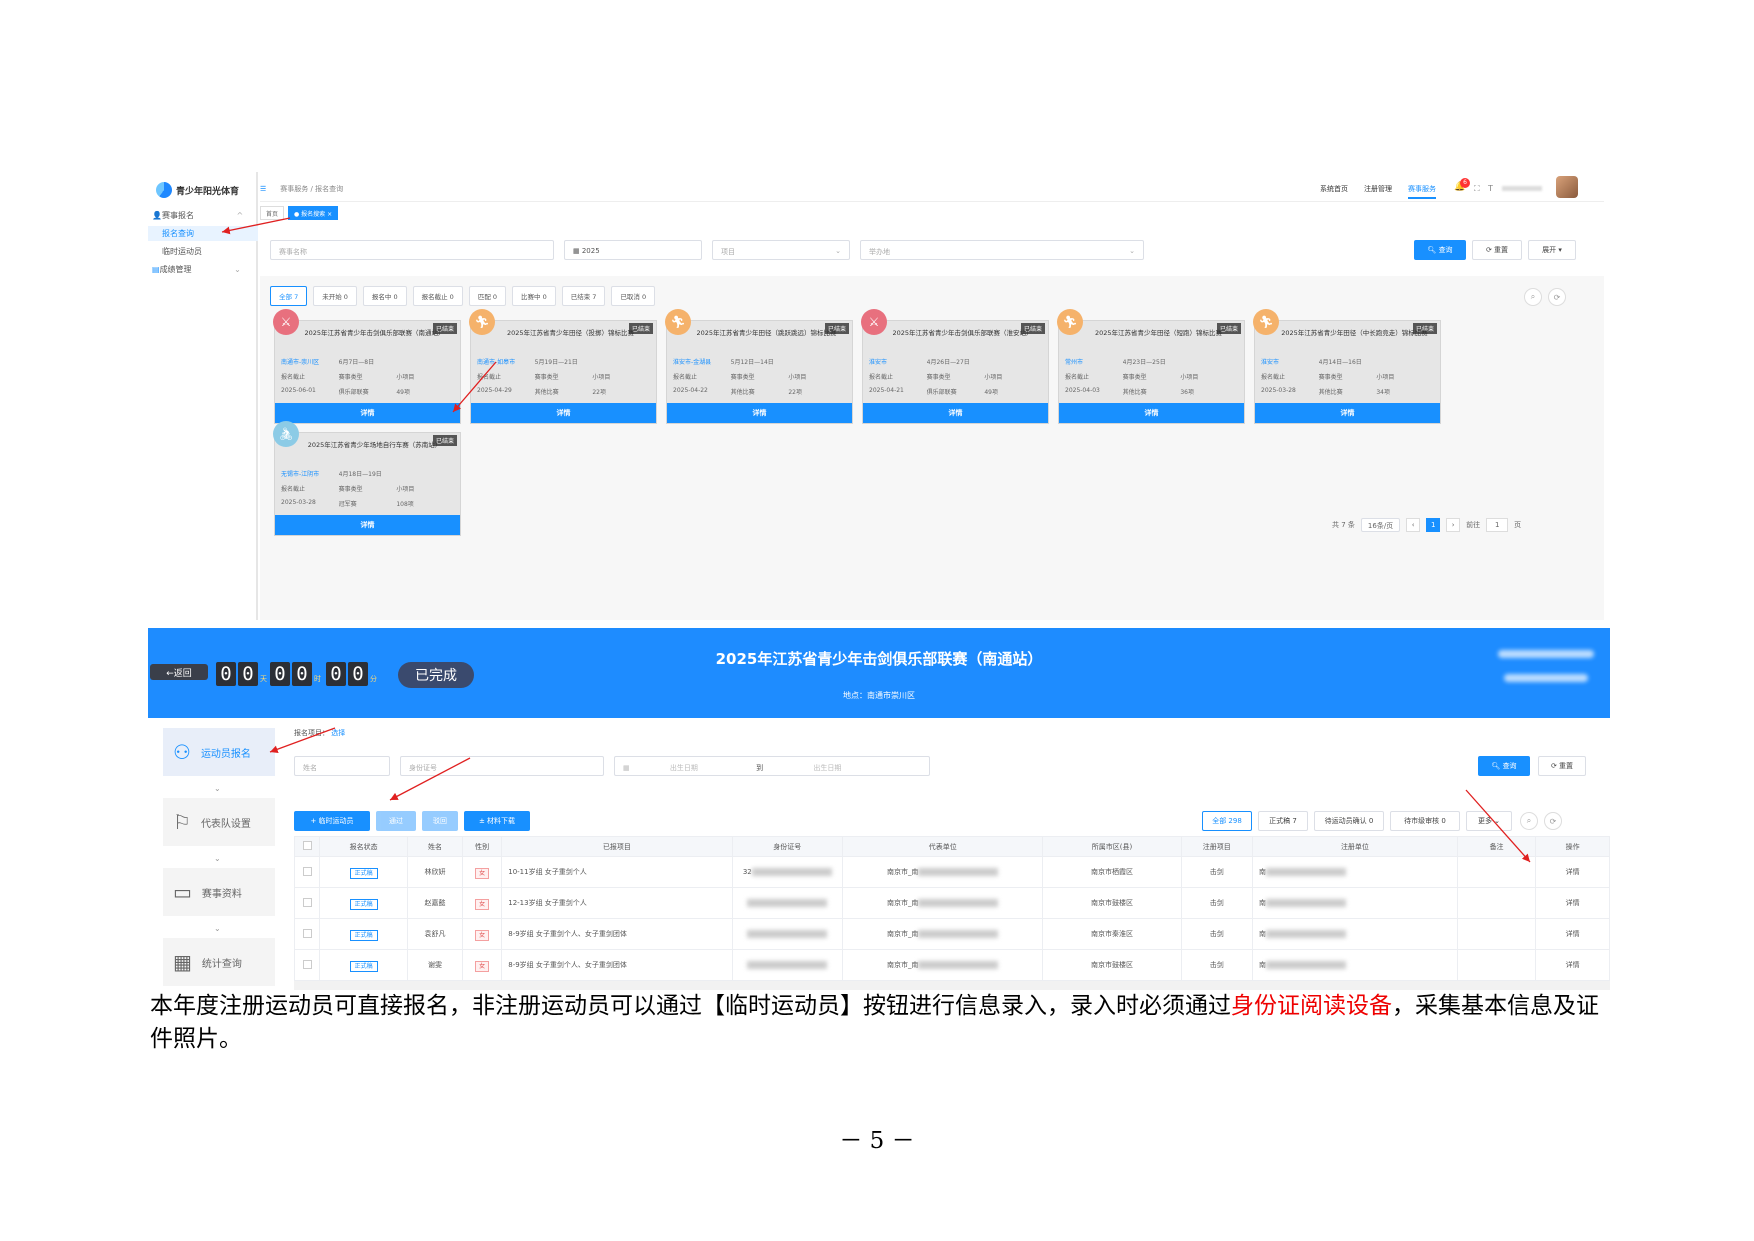 This screenshot has height=1241, width=1754. Describe the element at coordinates (203, 233) in the screenshot. I see `sidebar-item-query: 报名查询` at that location.